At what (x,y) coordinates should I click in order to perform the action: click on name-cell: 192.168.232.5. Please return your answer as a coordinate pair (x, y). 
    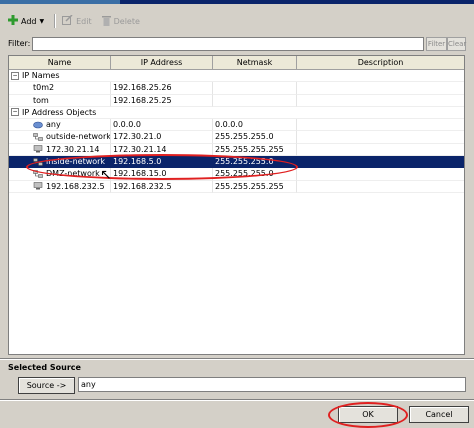
    Looking at the image, I should click on (60, 186).